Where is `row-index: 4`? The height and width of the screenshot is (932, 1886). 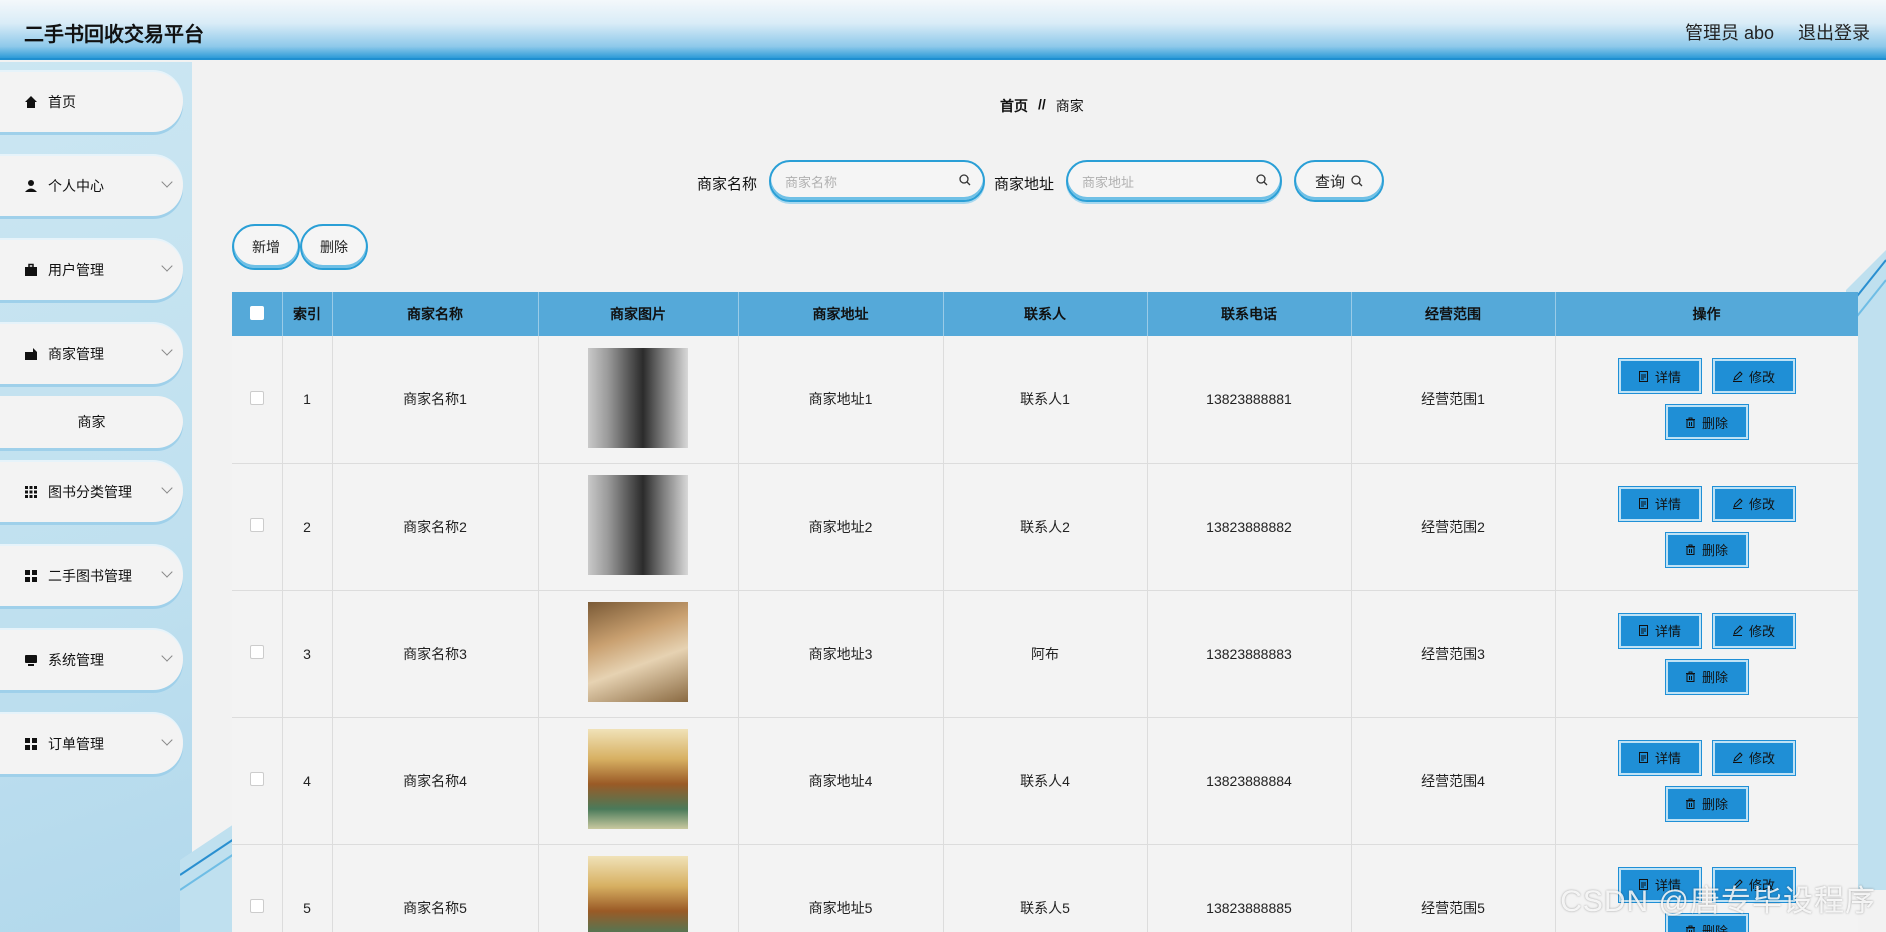 row-index: 4 is located at coordinates (307, 781).